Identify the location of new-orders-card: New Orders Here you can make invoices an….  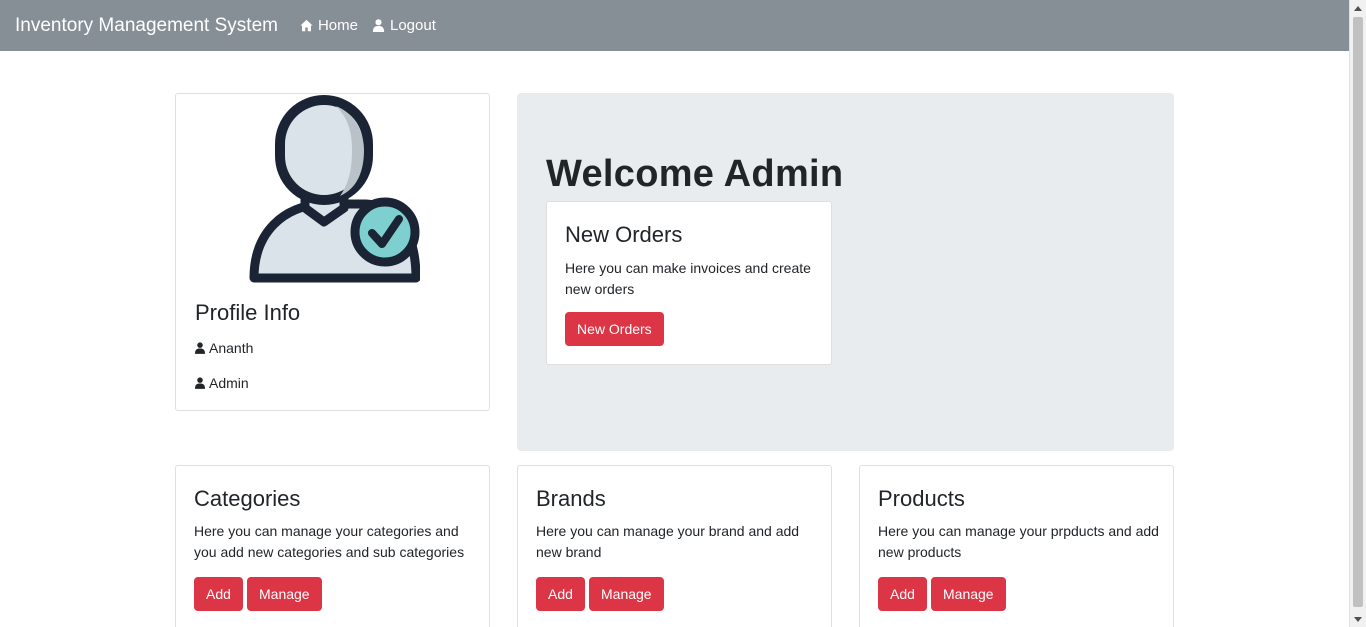
(689, 283).